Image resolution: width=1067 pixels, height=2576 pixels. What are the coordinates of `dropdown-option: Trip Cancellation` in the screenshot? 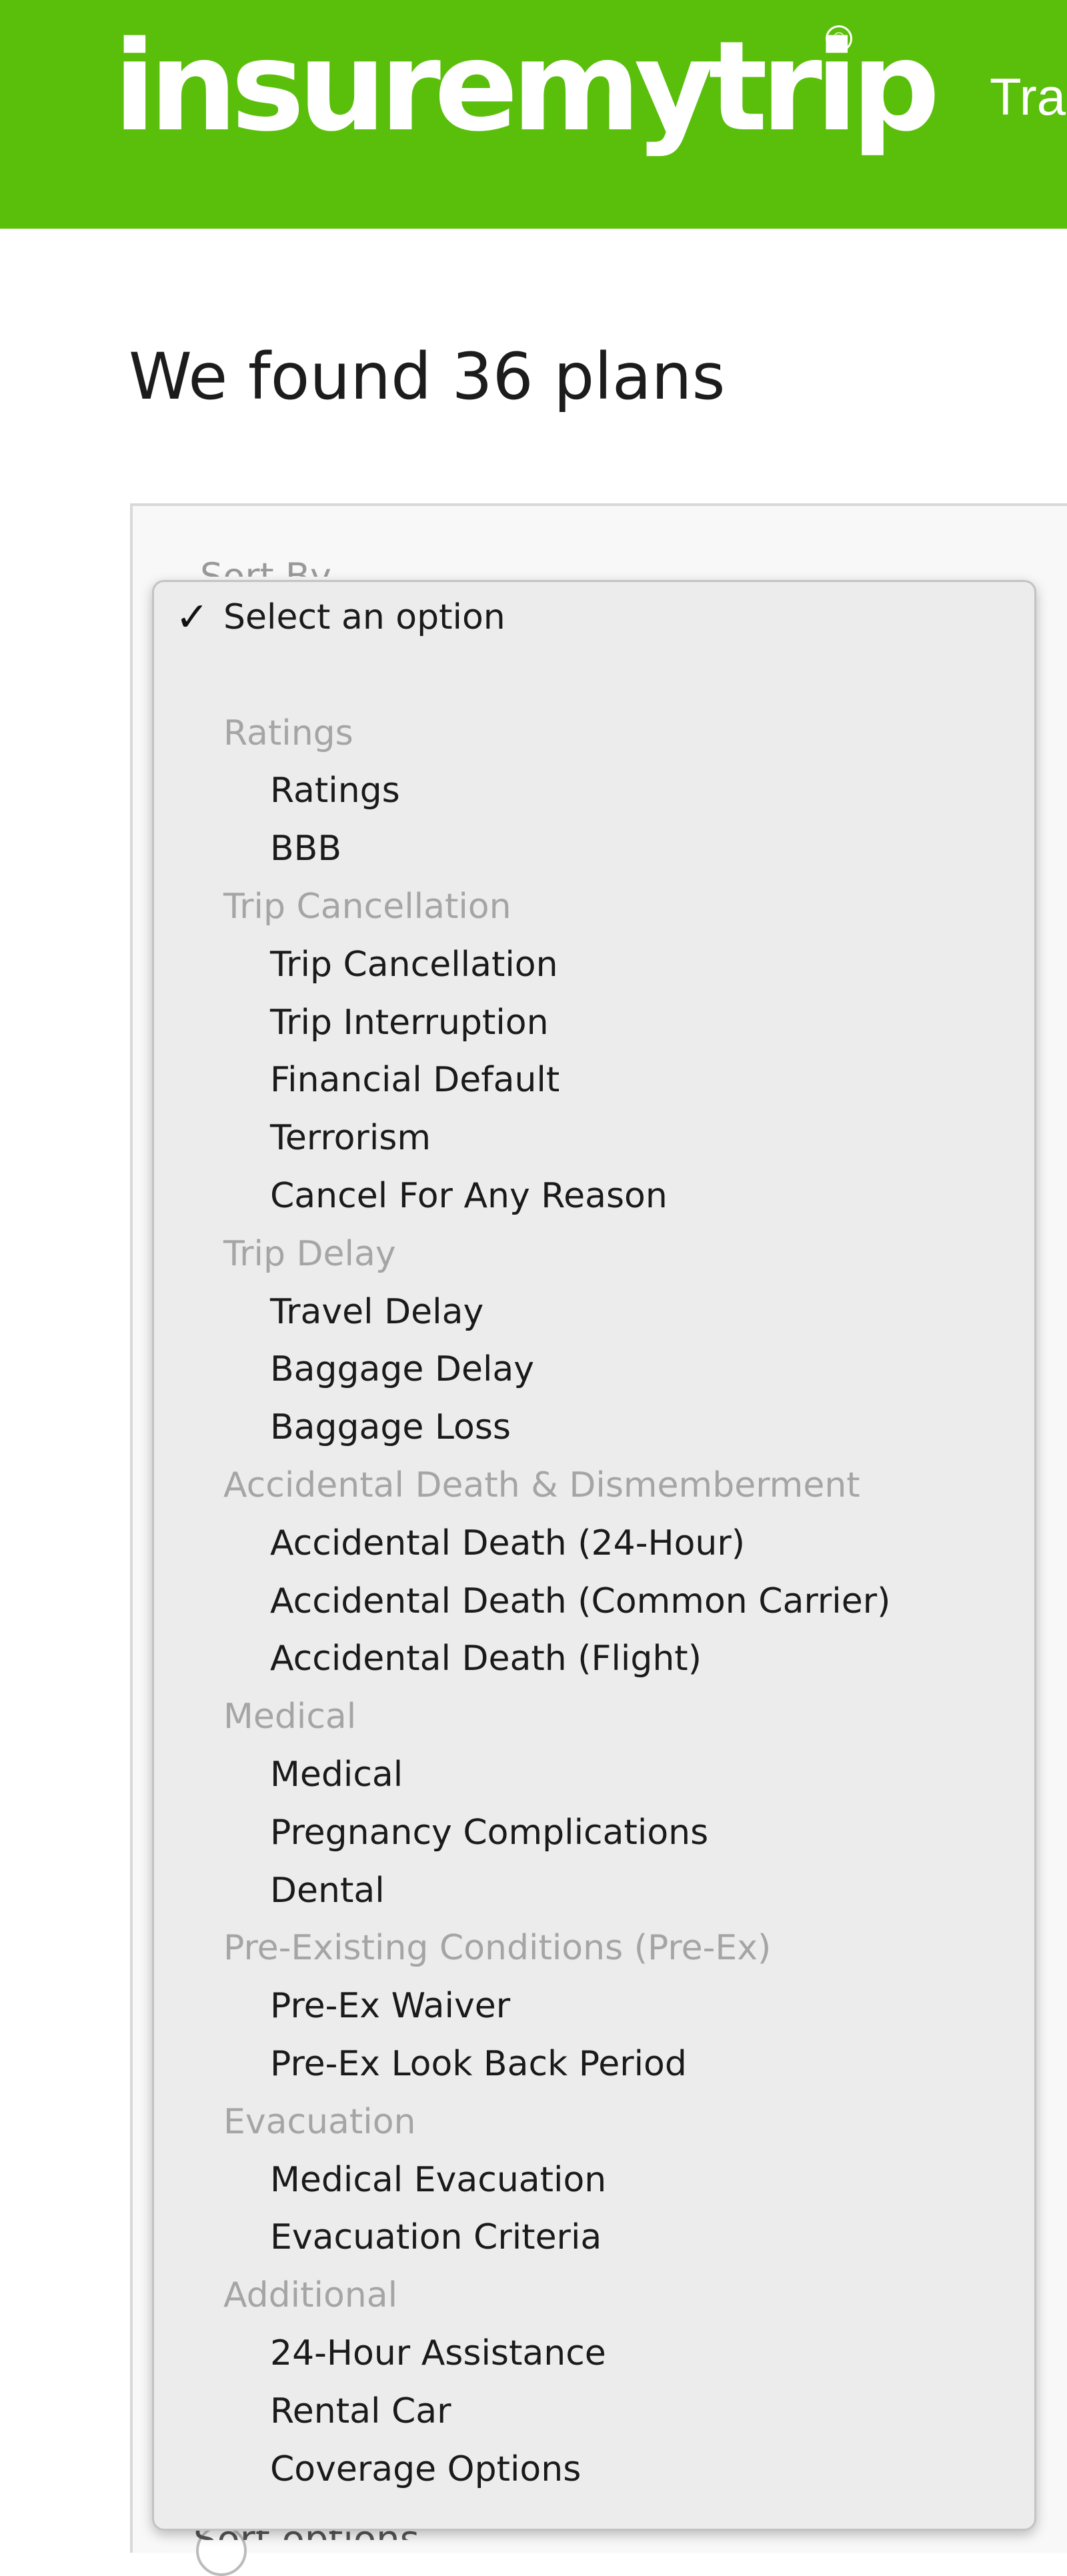 It's located at (414, 964).